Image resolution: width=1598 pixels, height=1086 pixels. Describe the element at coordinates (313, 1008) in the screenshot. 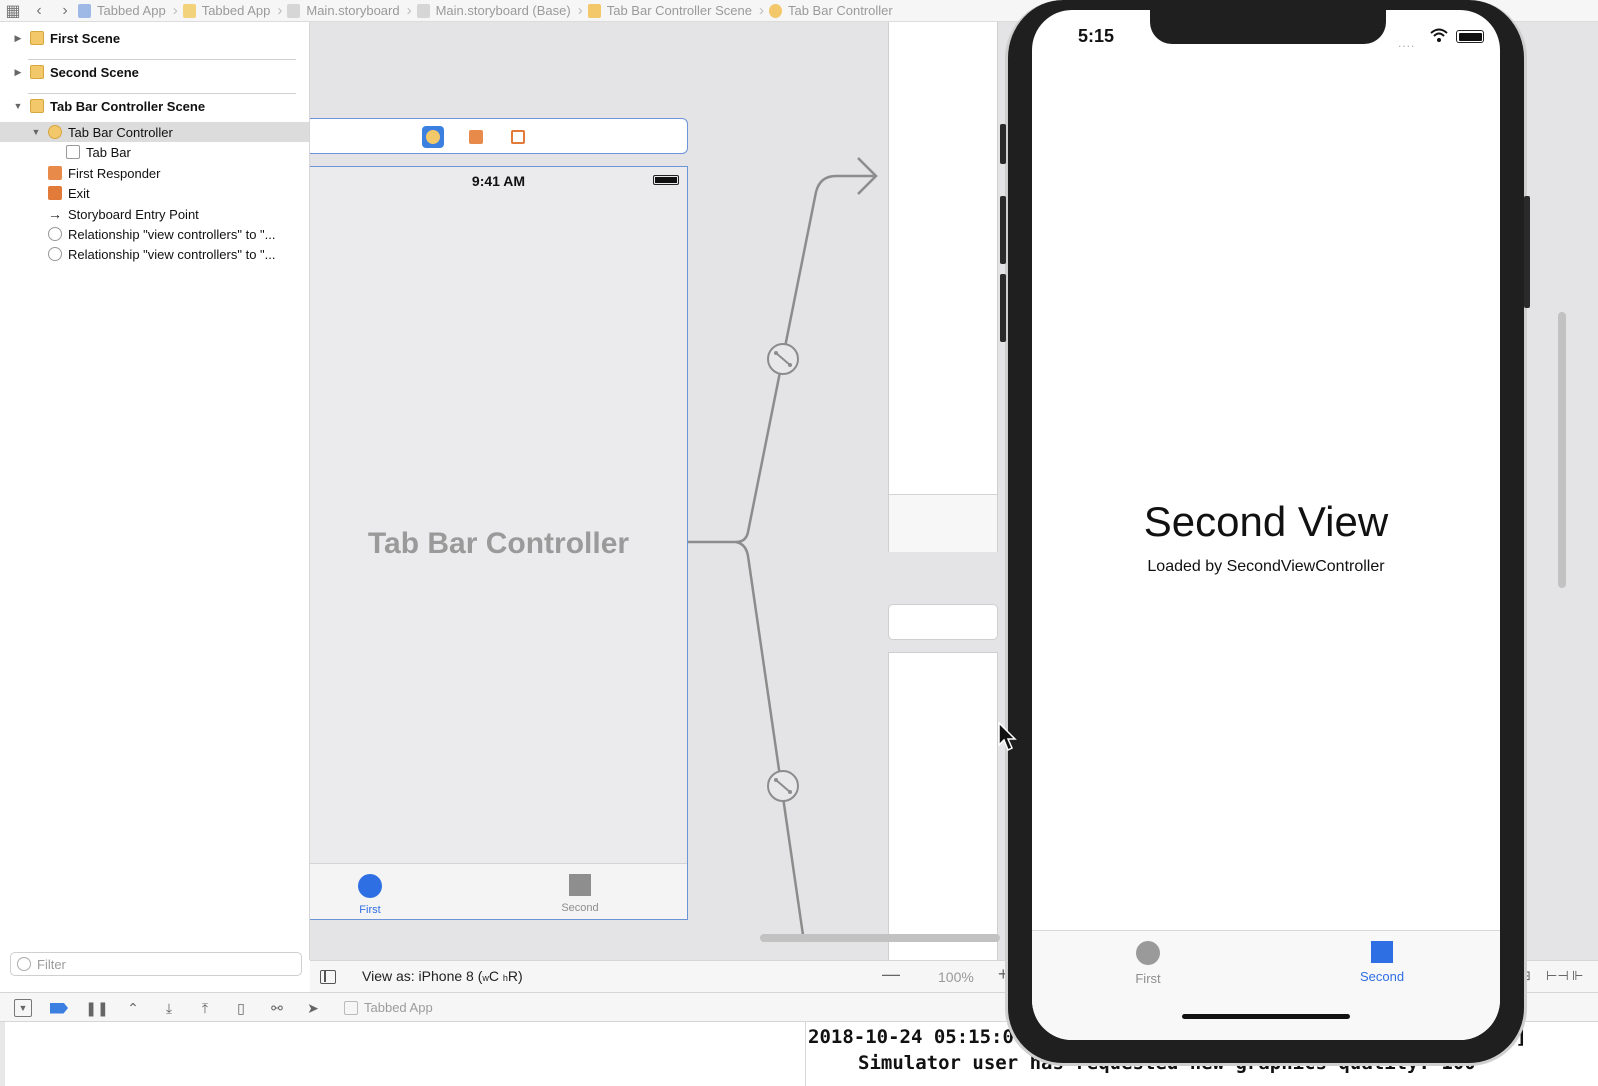

I see `location-icon: ➤` at that location.